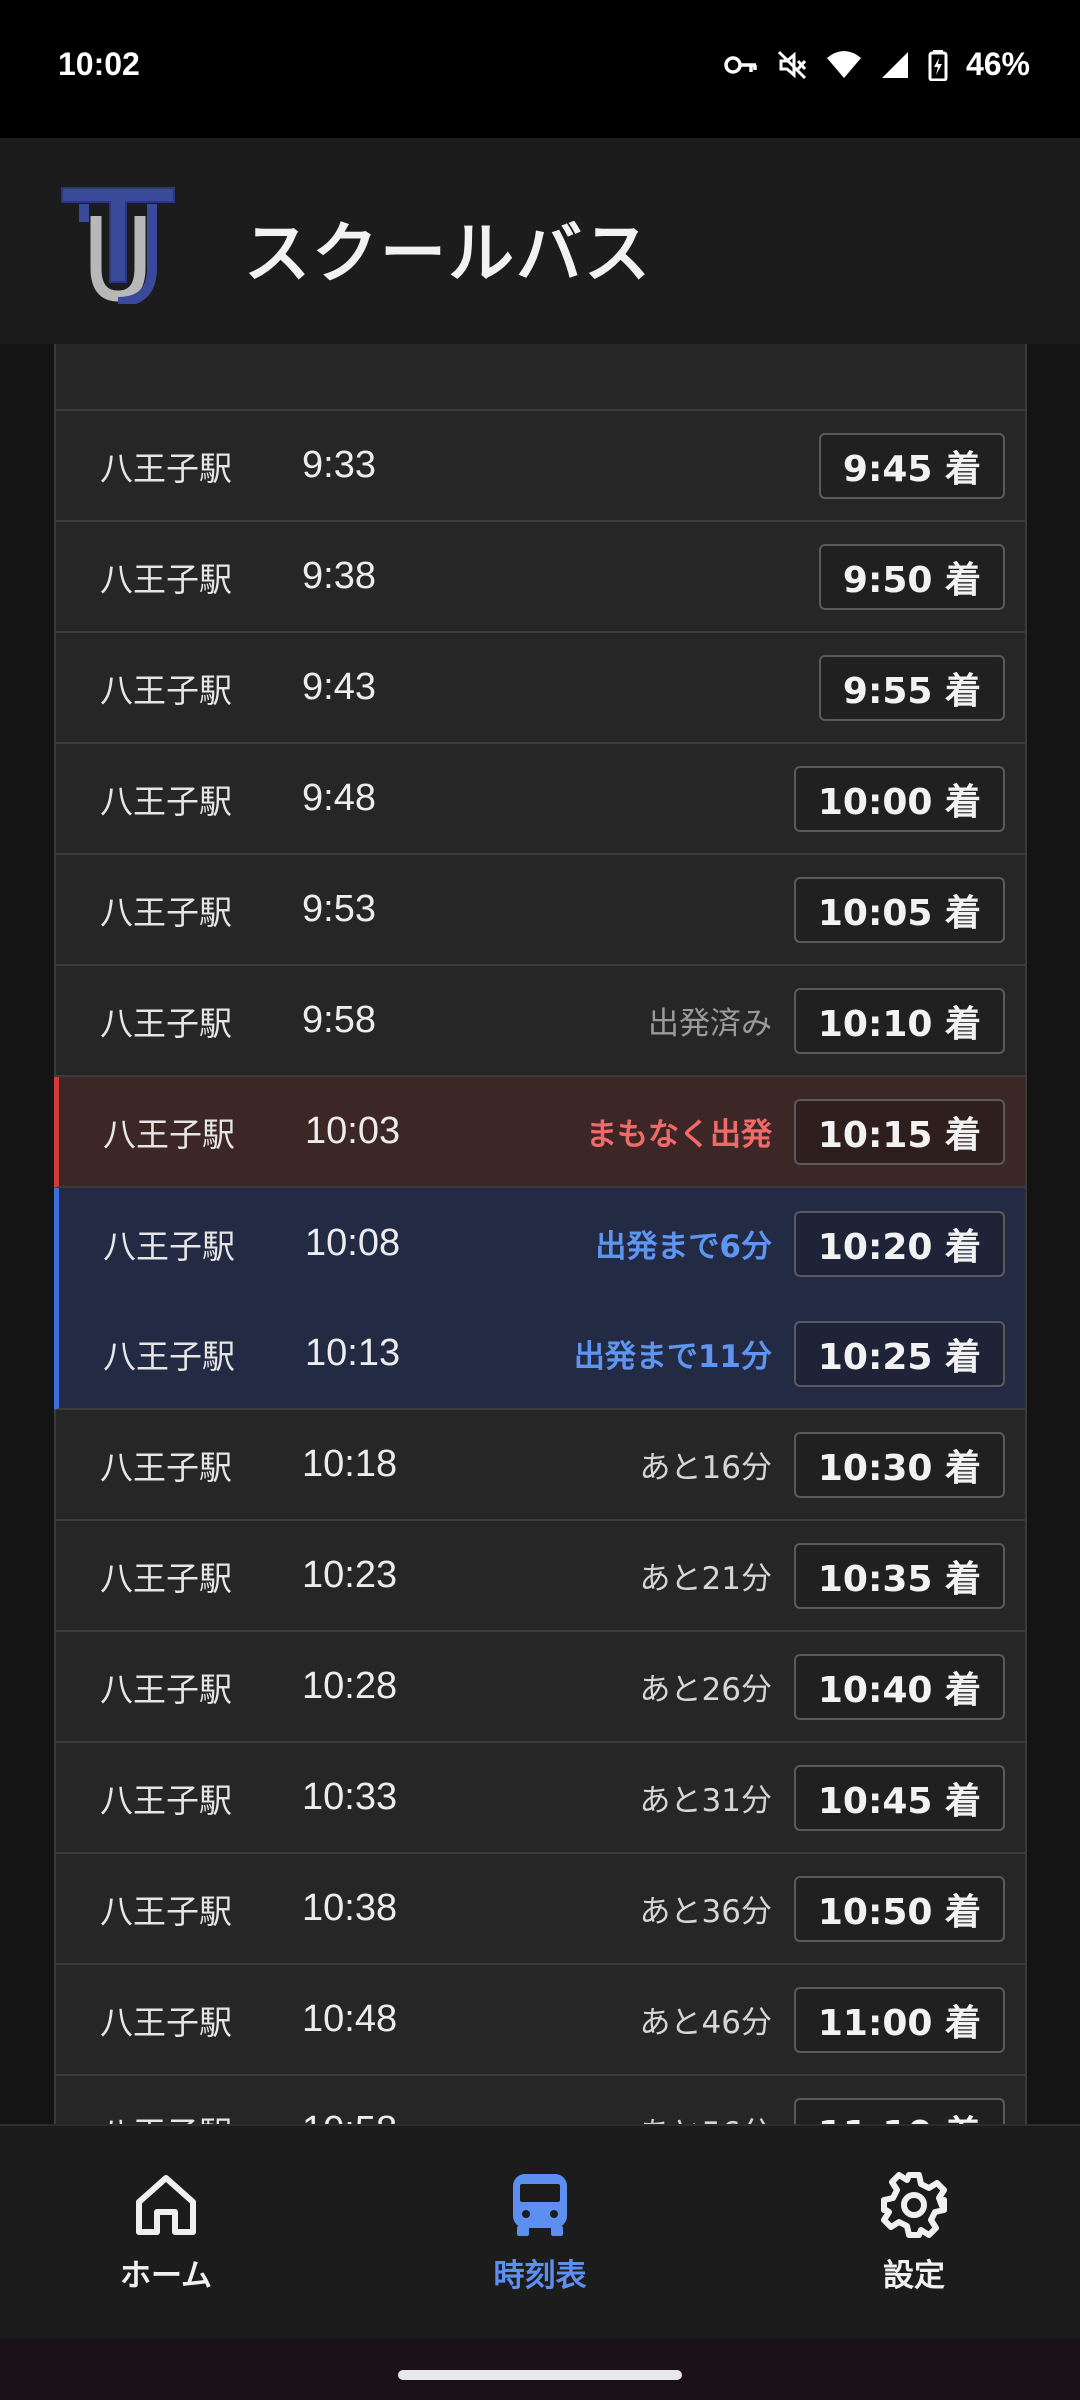 The image size is (1080, 2400). What do you see at coordinates (349, 2116) in the screenshot?
I see `departure-time: 10:58` at bounding box center [349, 2116].